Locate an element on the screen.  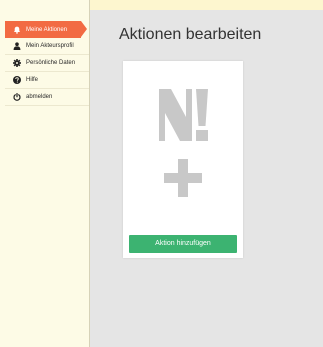
sidebar-item-label: Mein Akteursprofil is located at coordinates (50, 46).